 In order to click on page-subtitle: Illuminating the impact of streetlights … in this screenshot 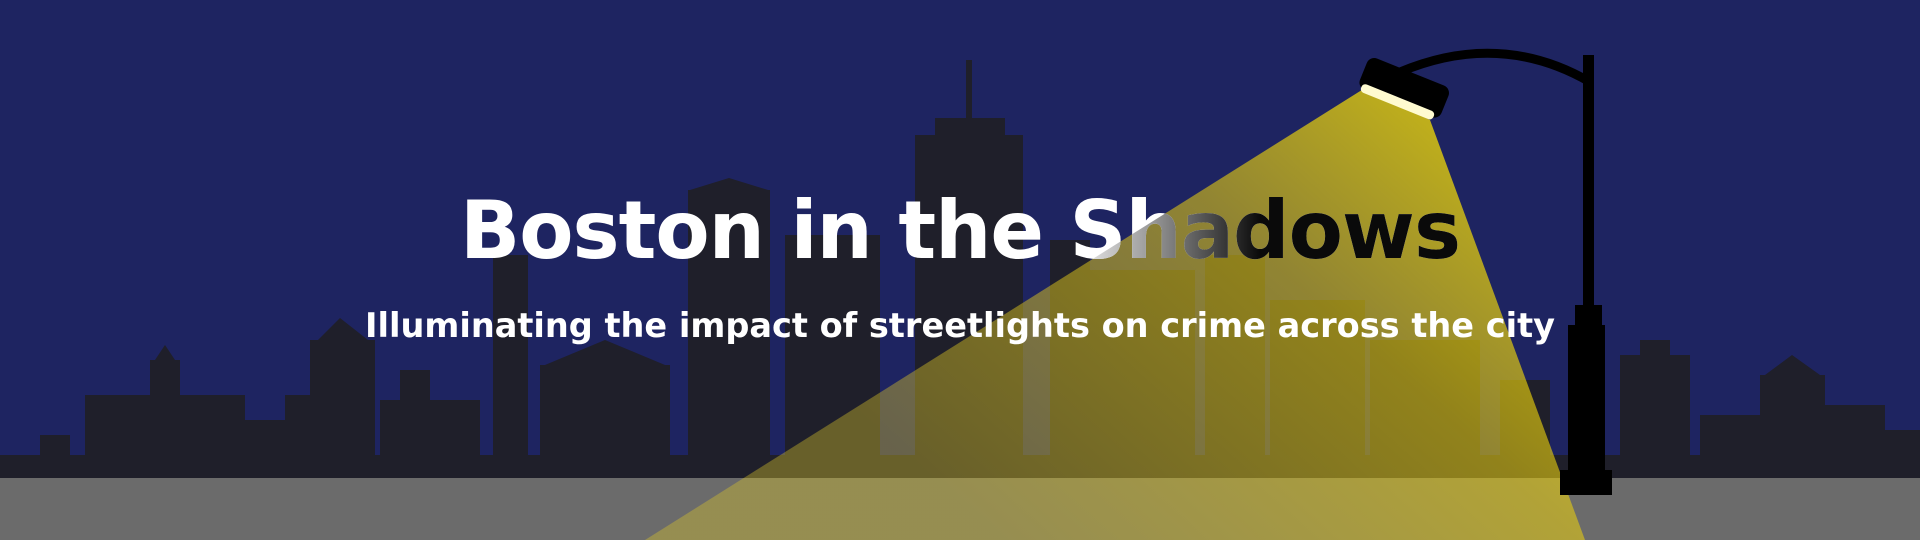, I will do `click(960, 326)`.